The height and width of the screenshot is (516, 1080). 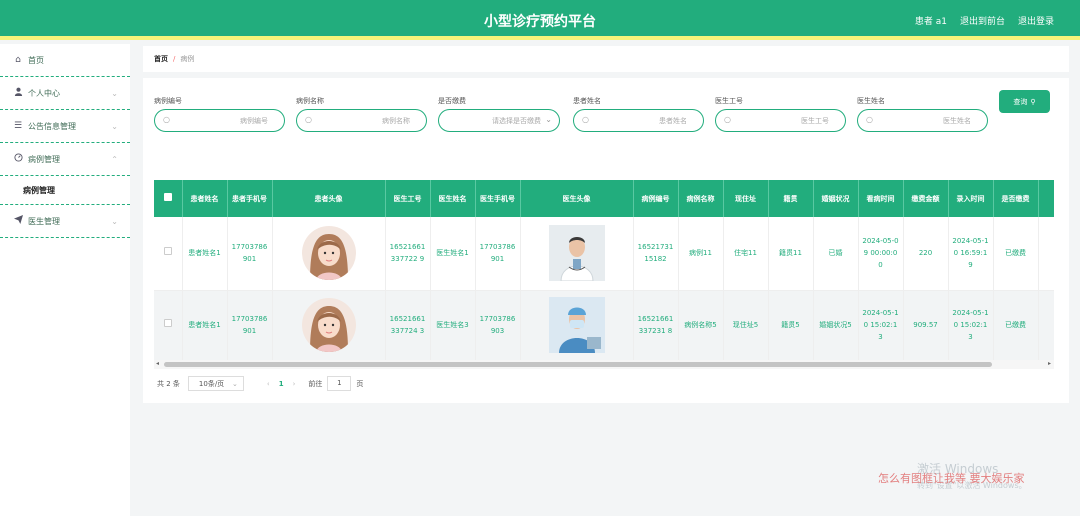 I want to click on search-icon: ⚲, so click(x=1033, y=101).